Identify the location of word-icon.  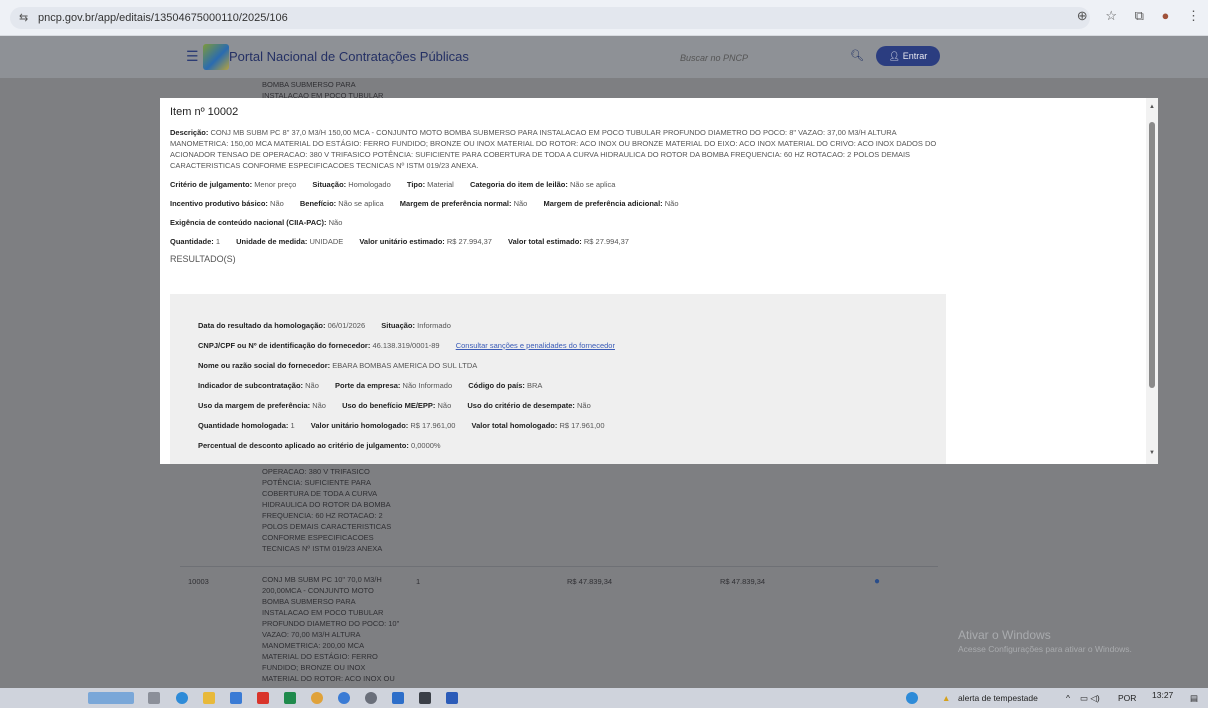
(452, 698).